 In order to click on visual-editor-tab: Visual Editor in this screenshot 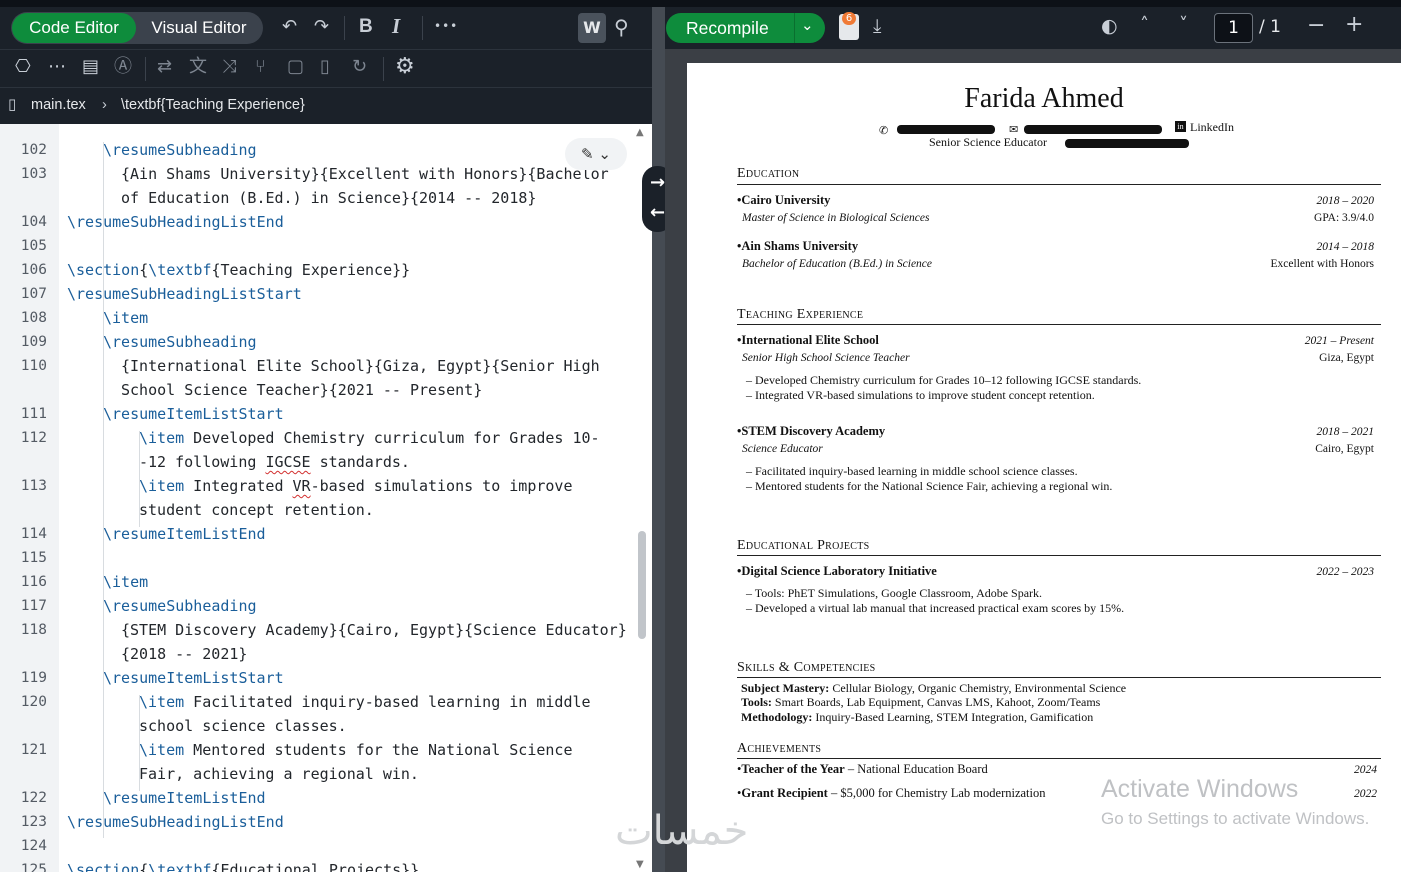, I will do `click(199, 28)`.